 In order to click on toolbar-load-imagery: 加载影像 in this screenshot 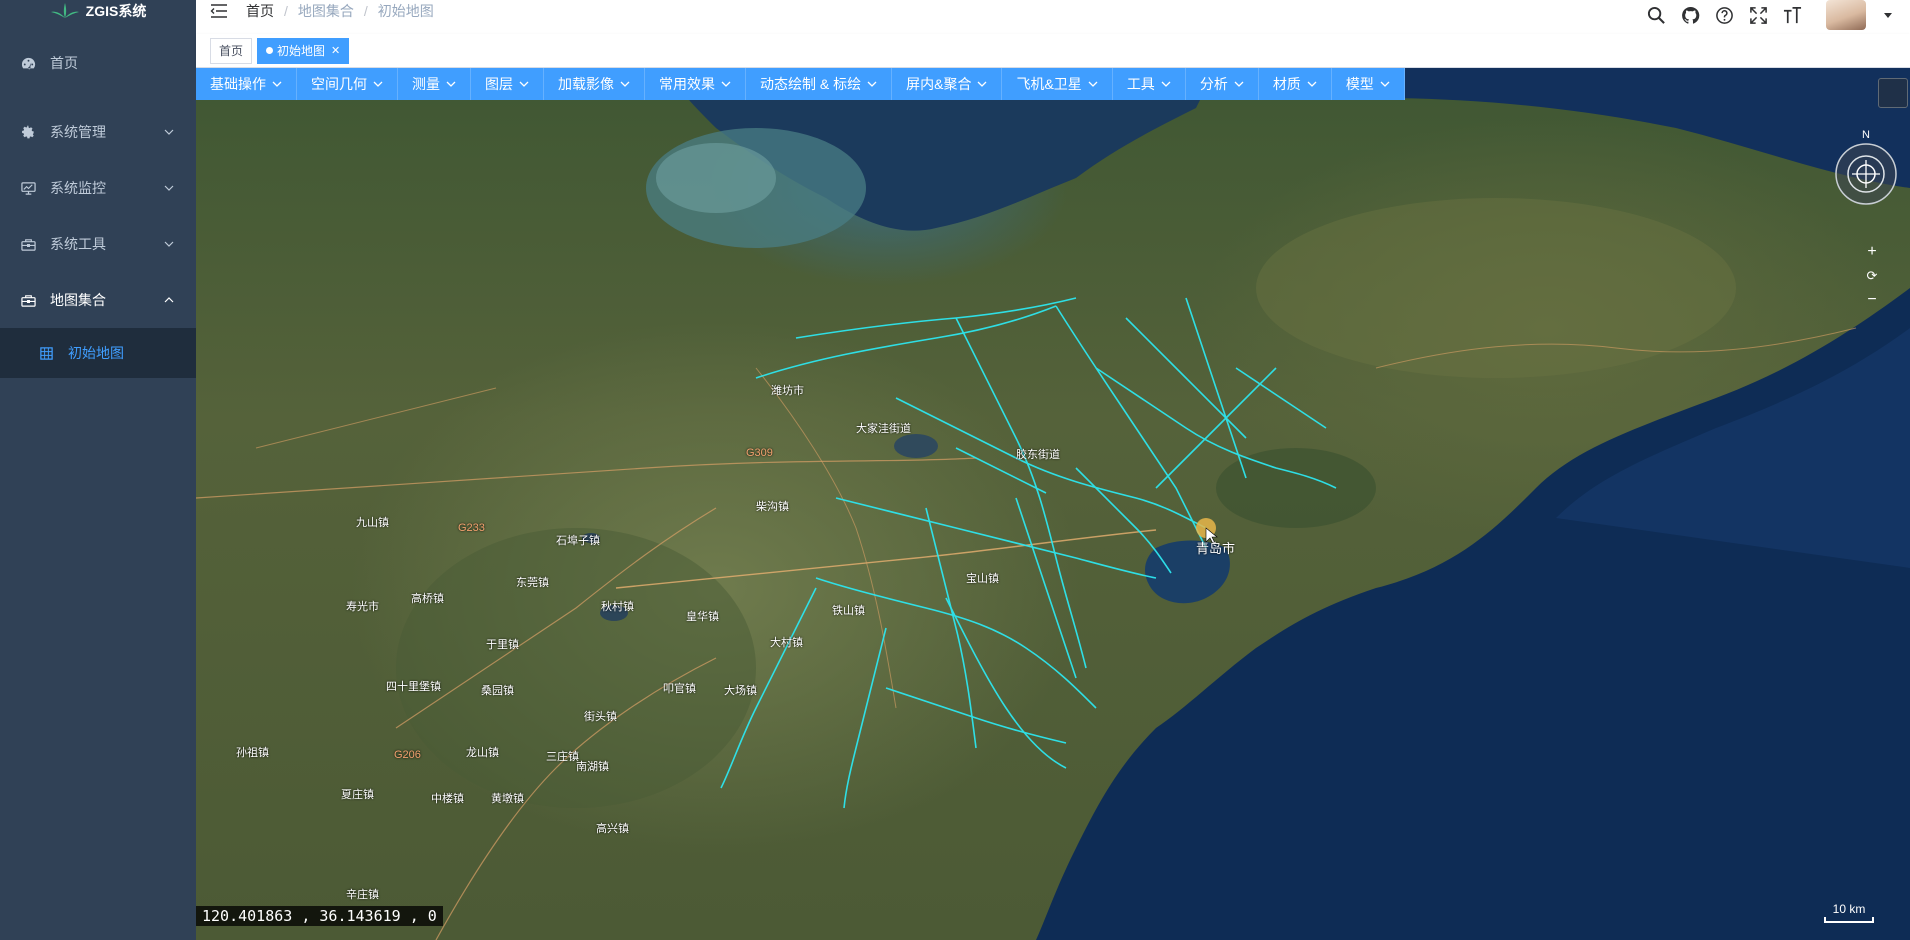, I will do `click(594, 84)`.